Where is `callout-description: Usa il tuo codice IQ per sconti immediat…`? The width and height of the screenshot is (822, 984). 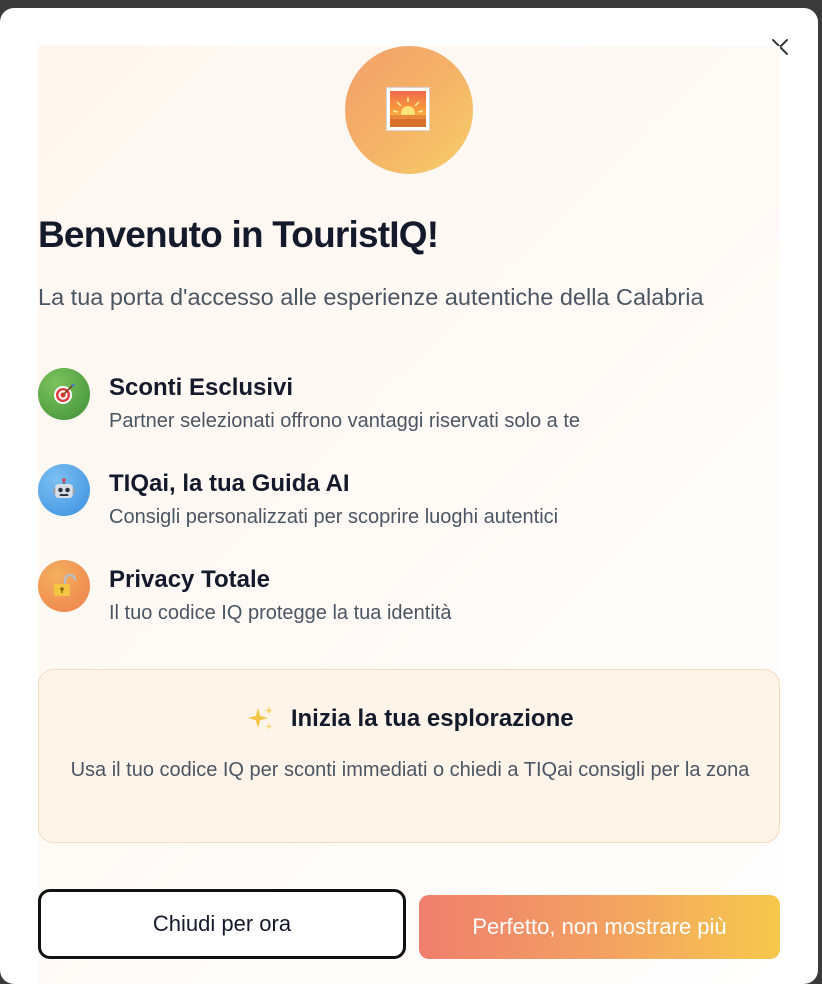 callout-description: Usa il tuo codice IQ per sconti immediat… is located at coordinates (410, 770).